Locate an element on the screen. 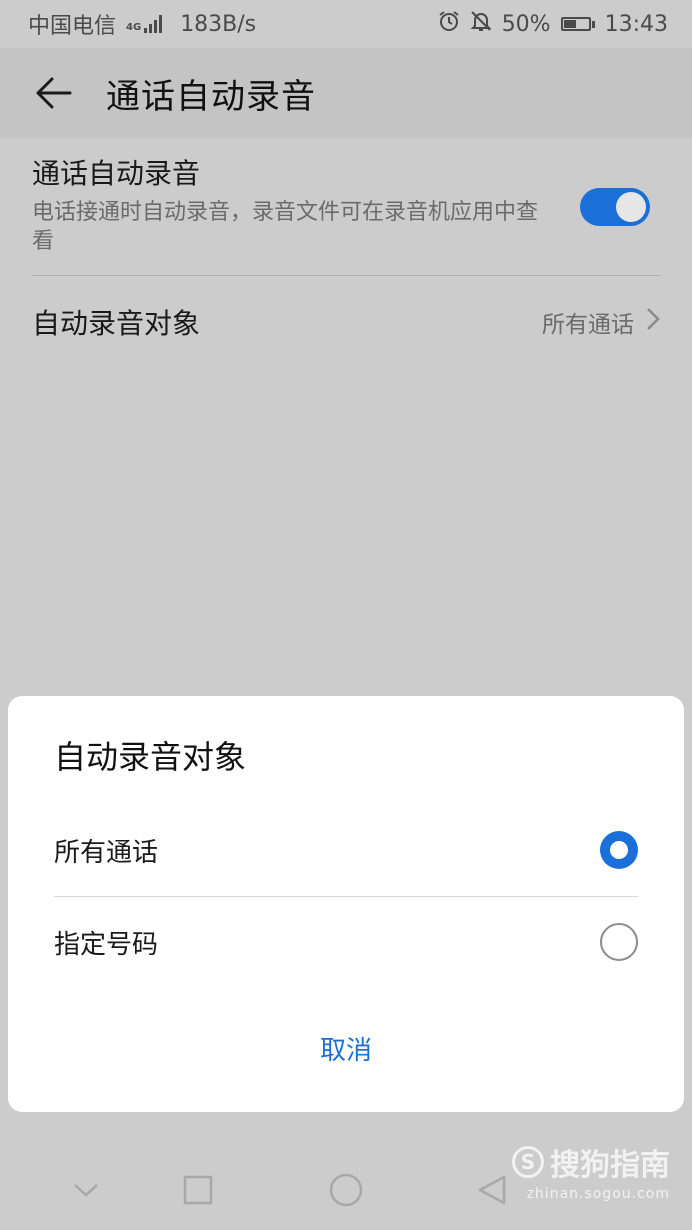 This screenshot has width=692, height=1230. option-specified-numbers: 指定号码 is located at coordinates (346, 942).